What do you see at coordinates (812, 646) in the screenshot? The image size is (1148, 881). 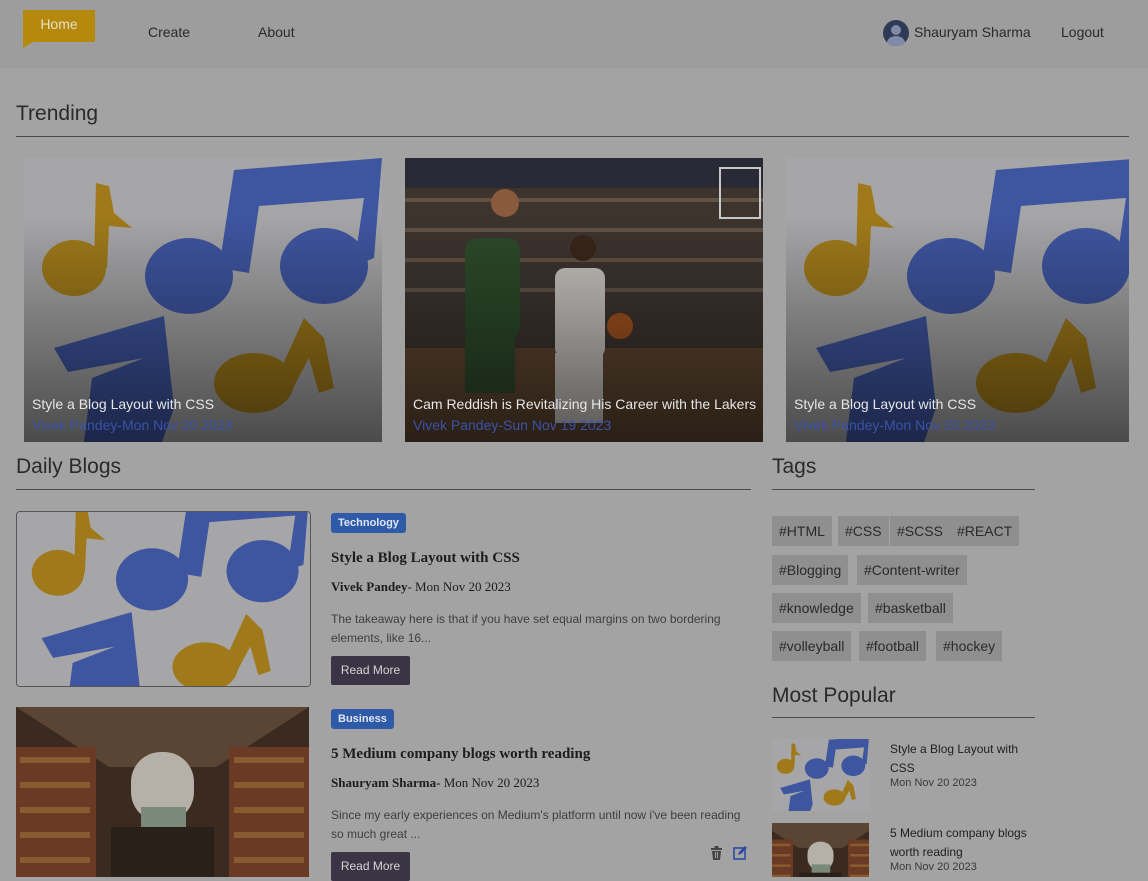 I see `tag-chip: #volleyball` at bounding box center [812, 646].